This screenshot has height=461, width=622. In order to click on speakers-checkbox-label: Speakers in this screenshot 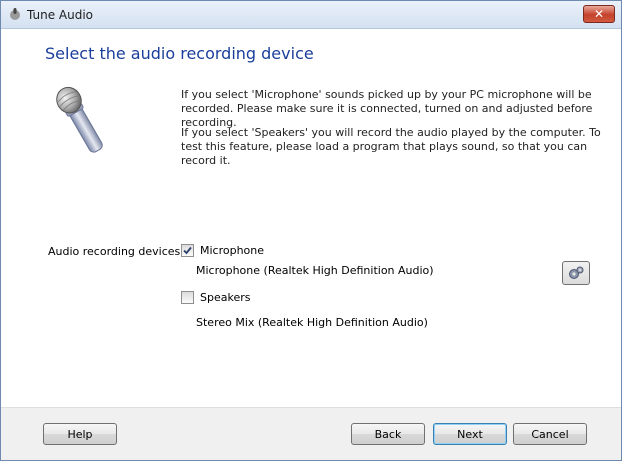, I will do `click(225, 297)`.